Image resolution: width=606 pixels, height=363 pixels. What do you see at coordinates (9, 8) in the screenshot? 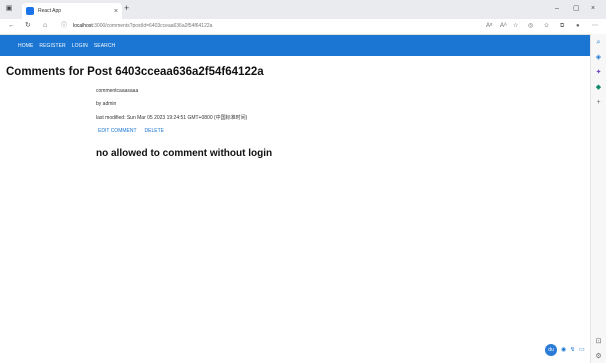
I see `tab-actions-icon: ▣` at bounding box center [9, 8].